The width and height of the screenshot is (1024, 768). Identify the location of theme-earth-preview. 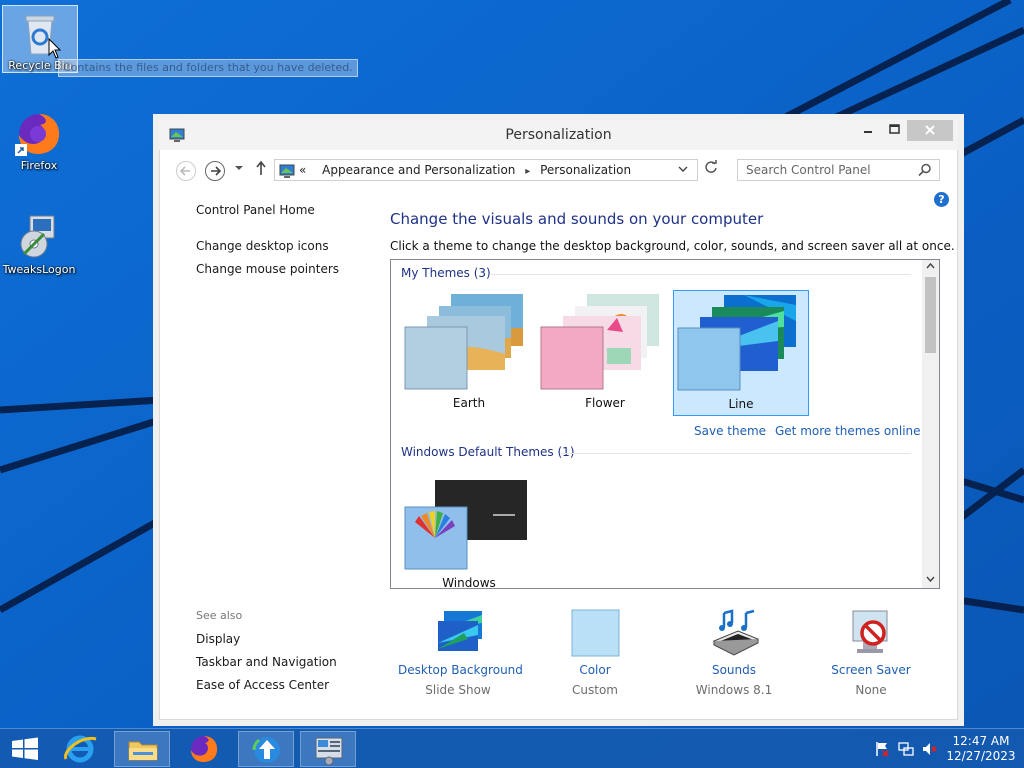
(463, 342).